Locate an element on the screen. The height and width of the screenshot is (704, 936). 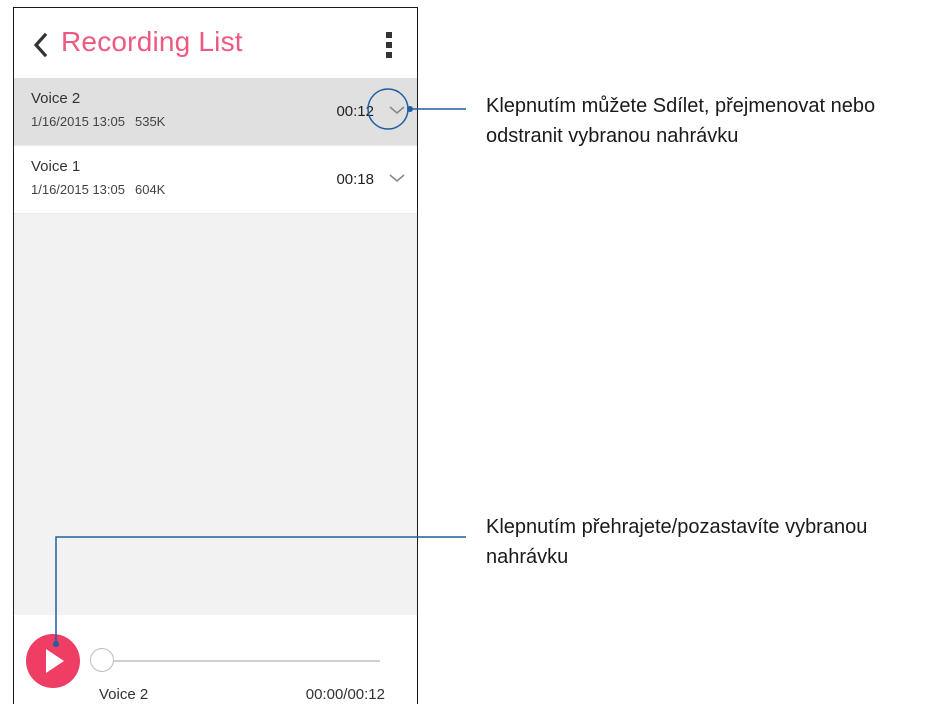
more-vertical-icon is located at coordinates (389, 46).